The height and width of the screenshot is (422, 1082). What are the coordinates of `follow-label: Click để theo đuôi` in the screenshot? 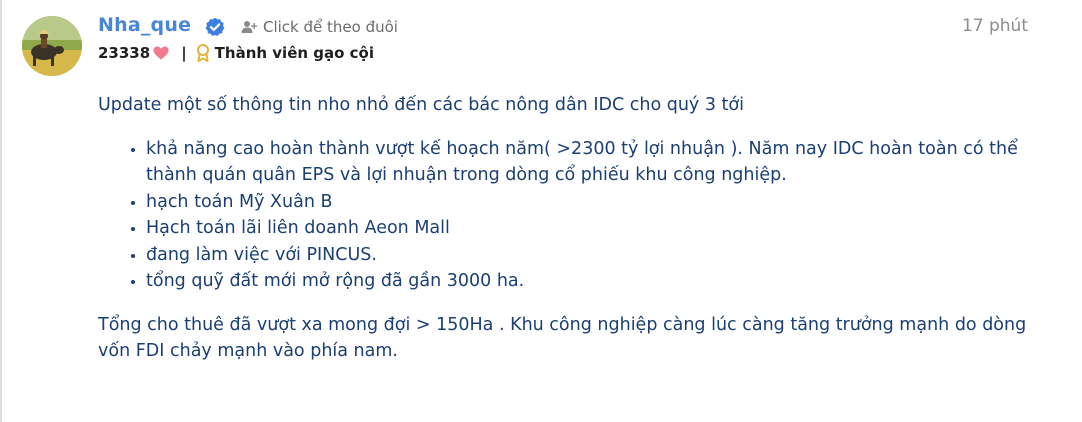 It's located at (330, 27).